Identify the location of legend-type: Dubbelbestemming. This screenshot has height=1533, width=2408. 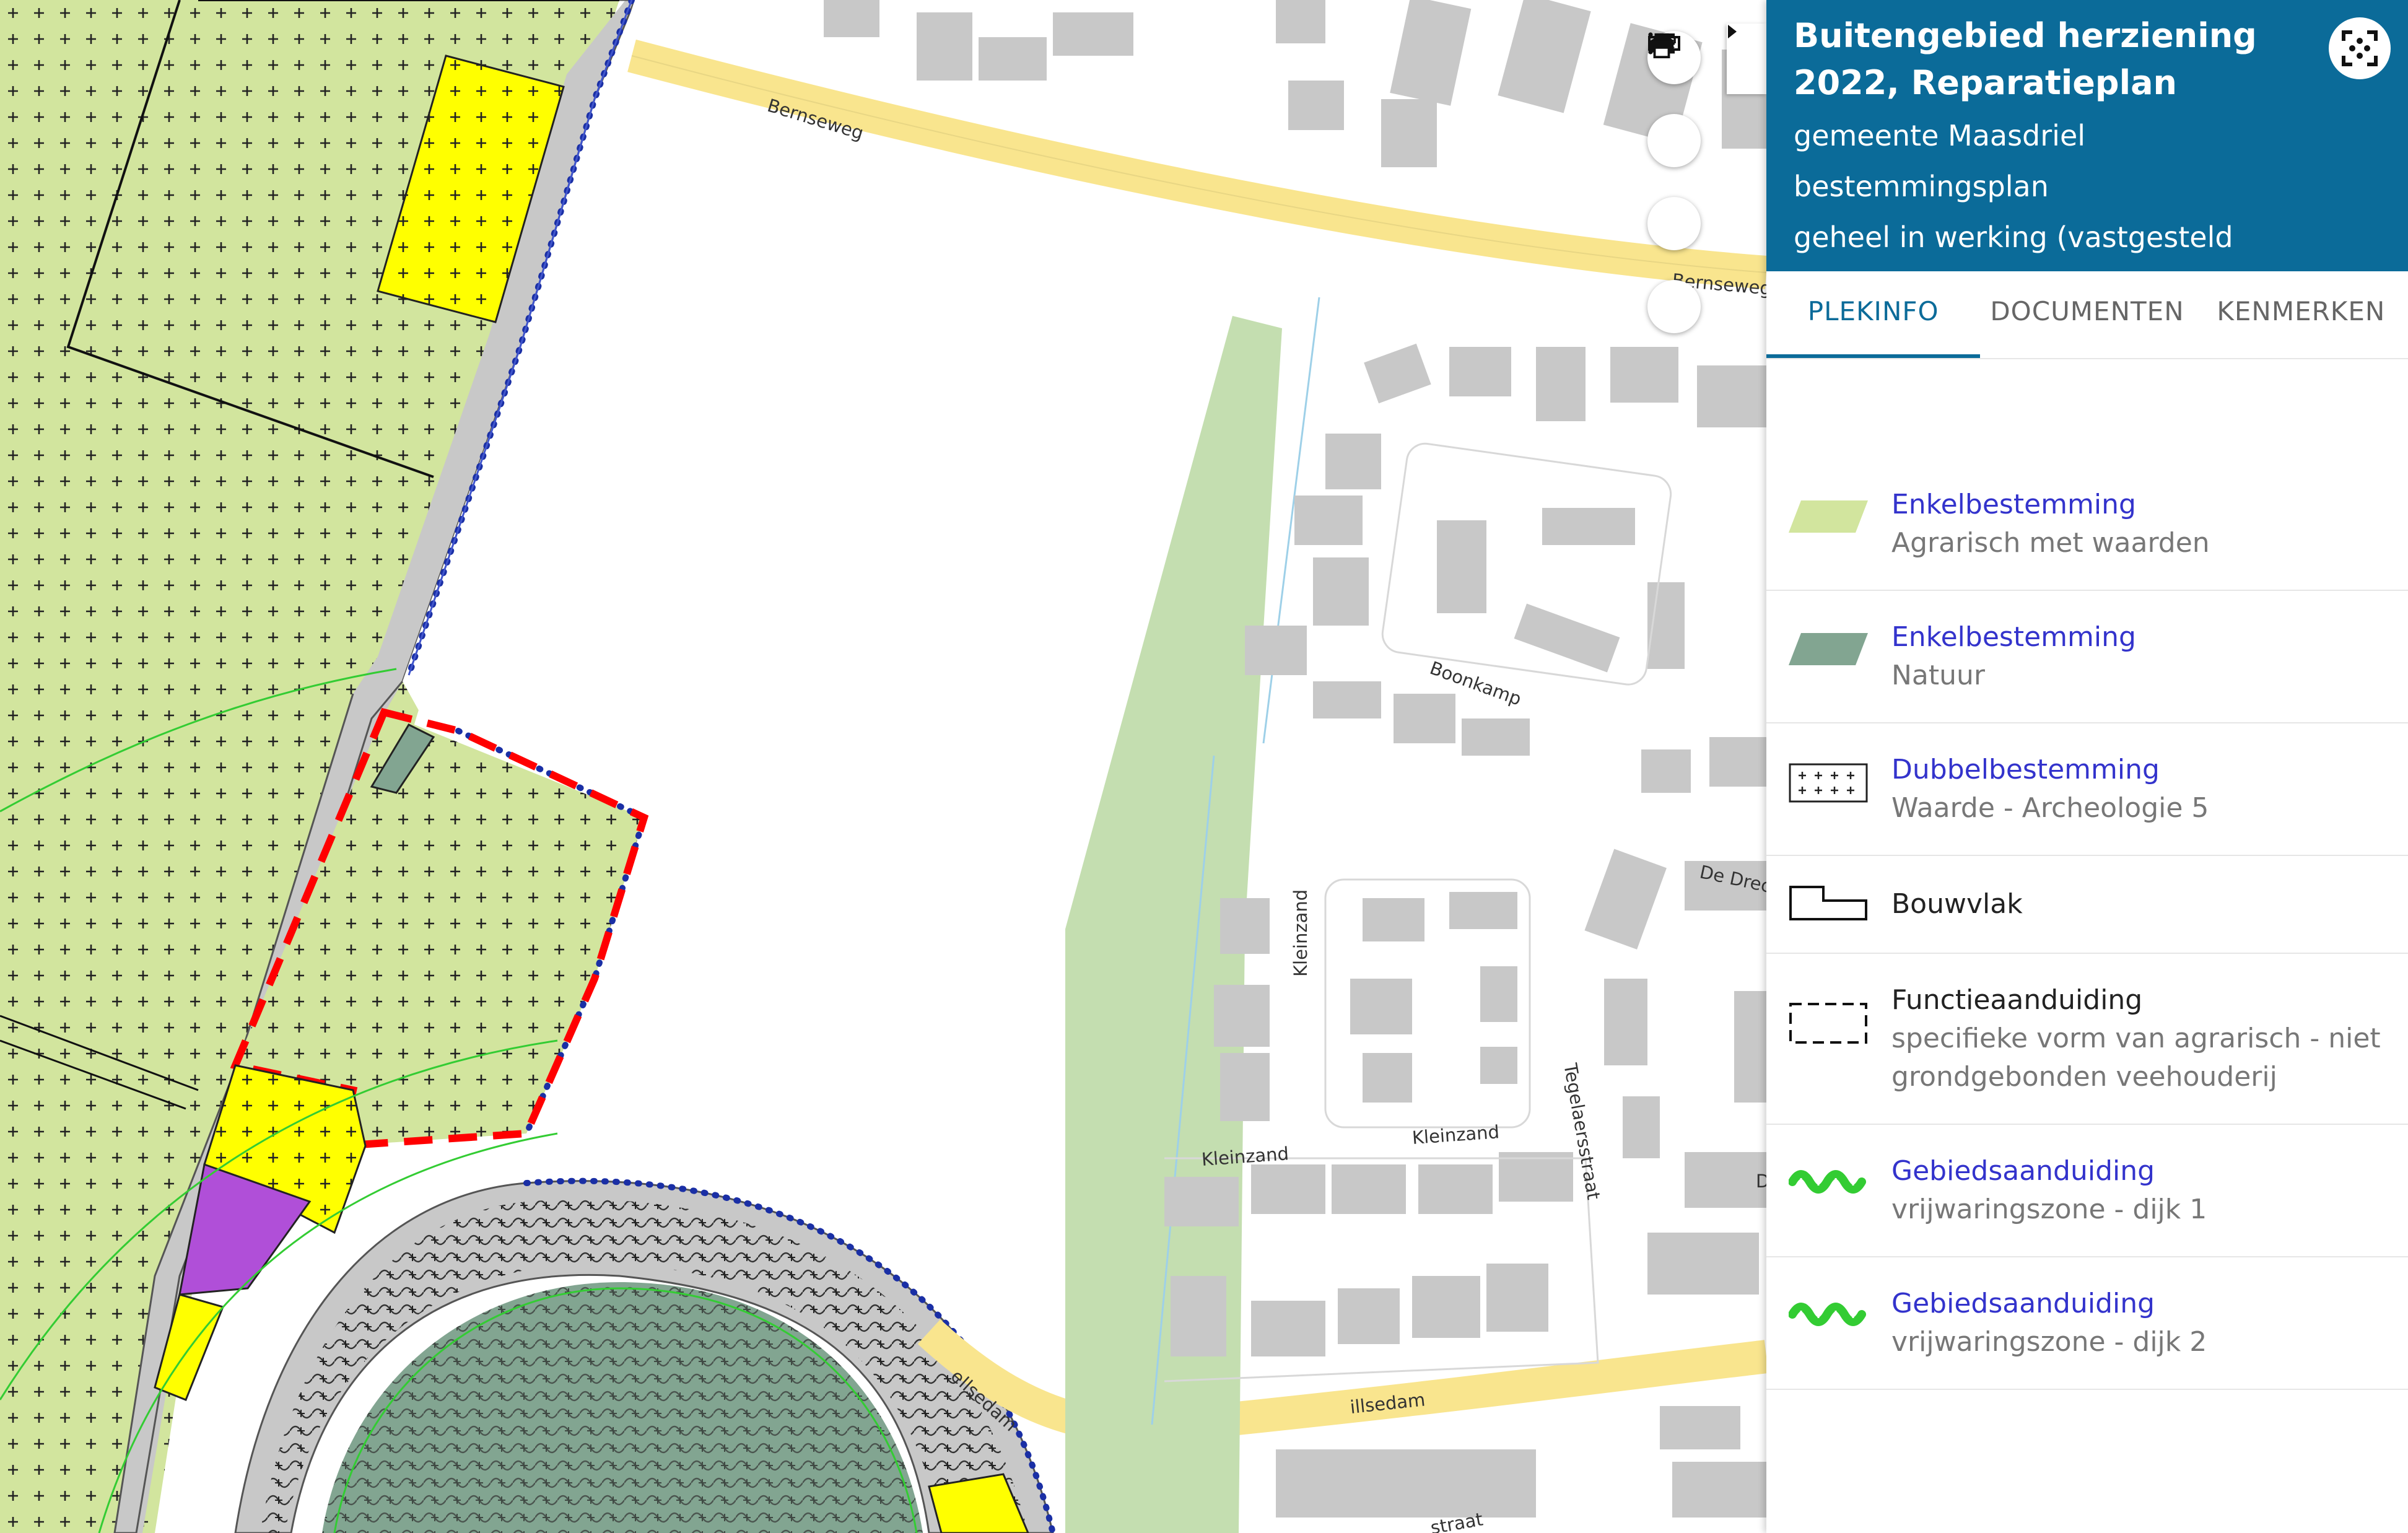
(2050, 770).